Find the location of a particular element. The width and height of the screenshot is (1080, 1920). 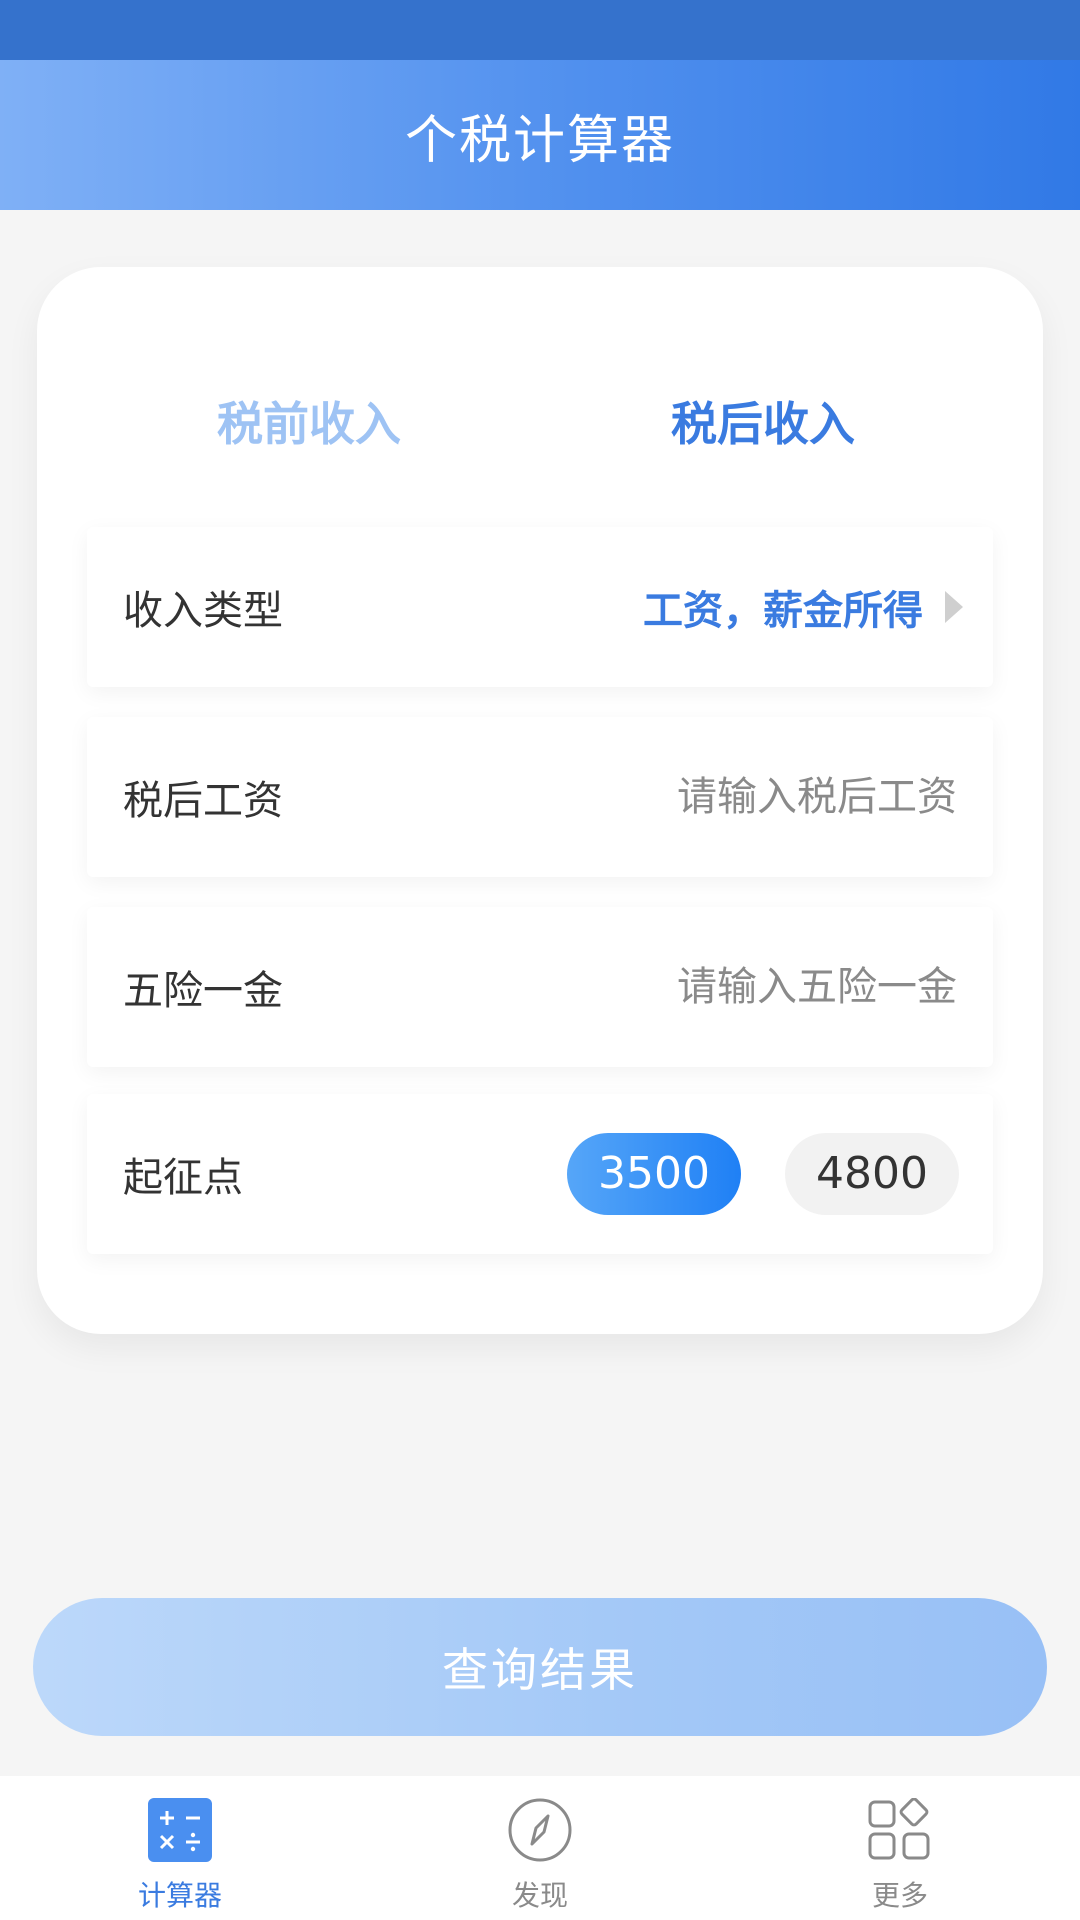

app-header: 个税计算器 is located at coordinates (540, 135).